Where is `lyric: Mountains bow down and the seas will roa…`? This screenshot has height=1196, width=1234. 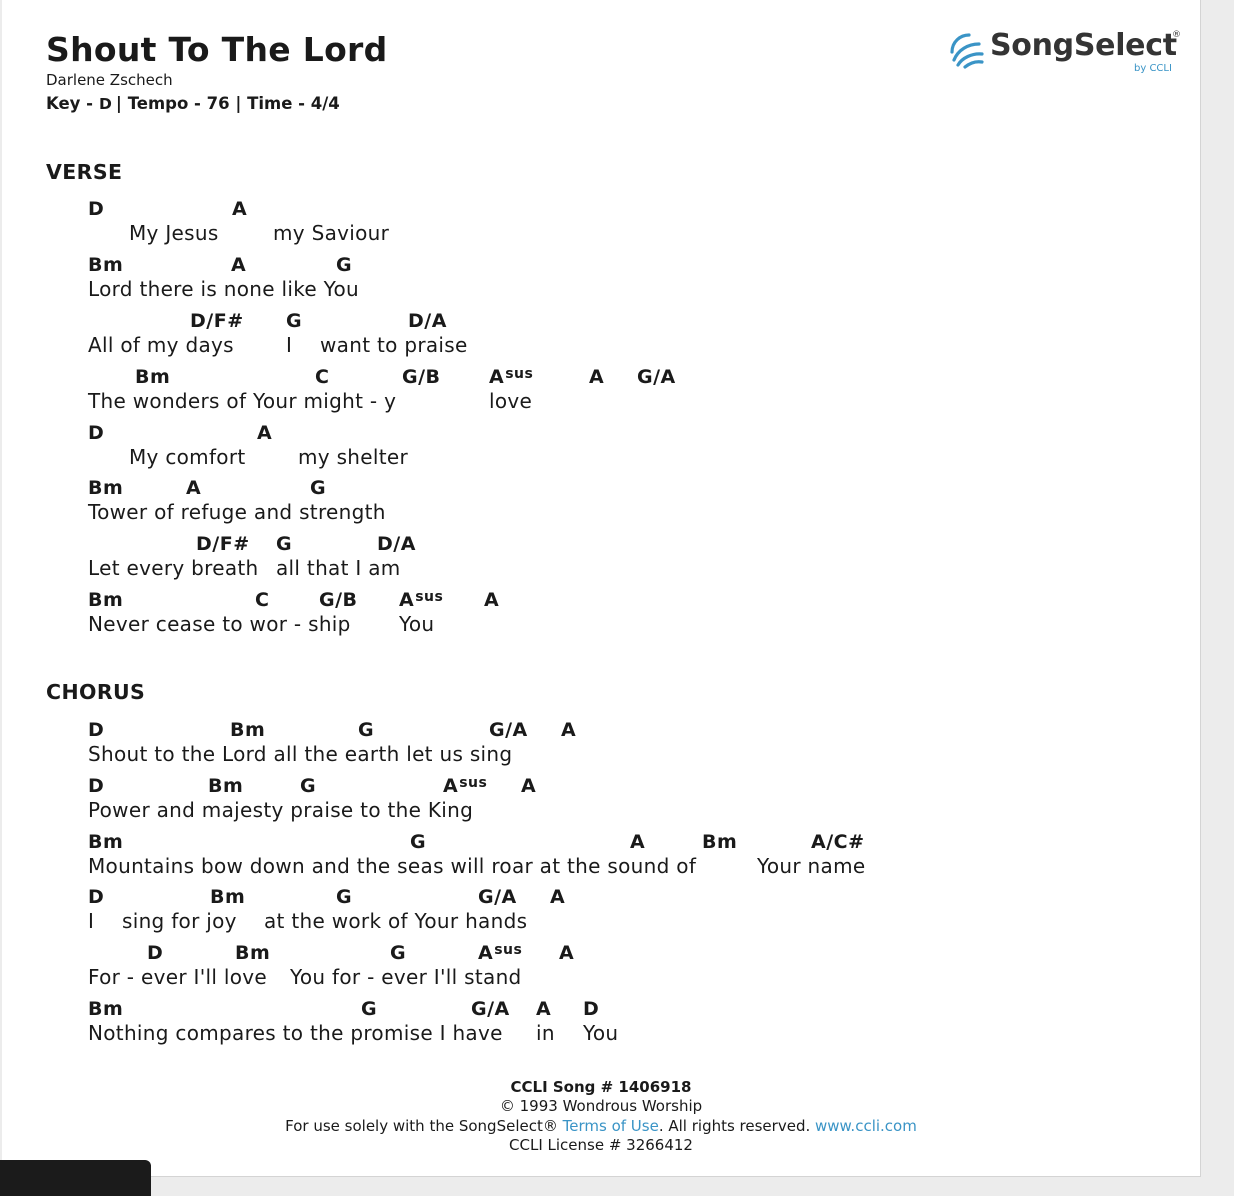 lyric: Mountains bow down and the seas will roa… is located at coordinates (392, 866).